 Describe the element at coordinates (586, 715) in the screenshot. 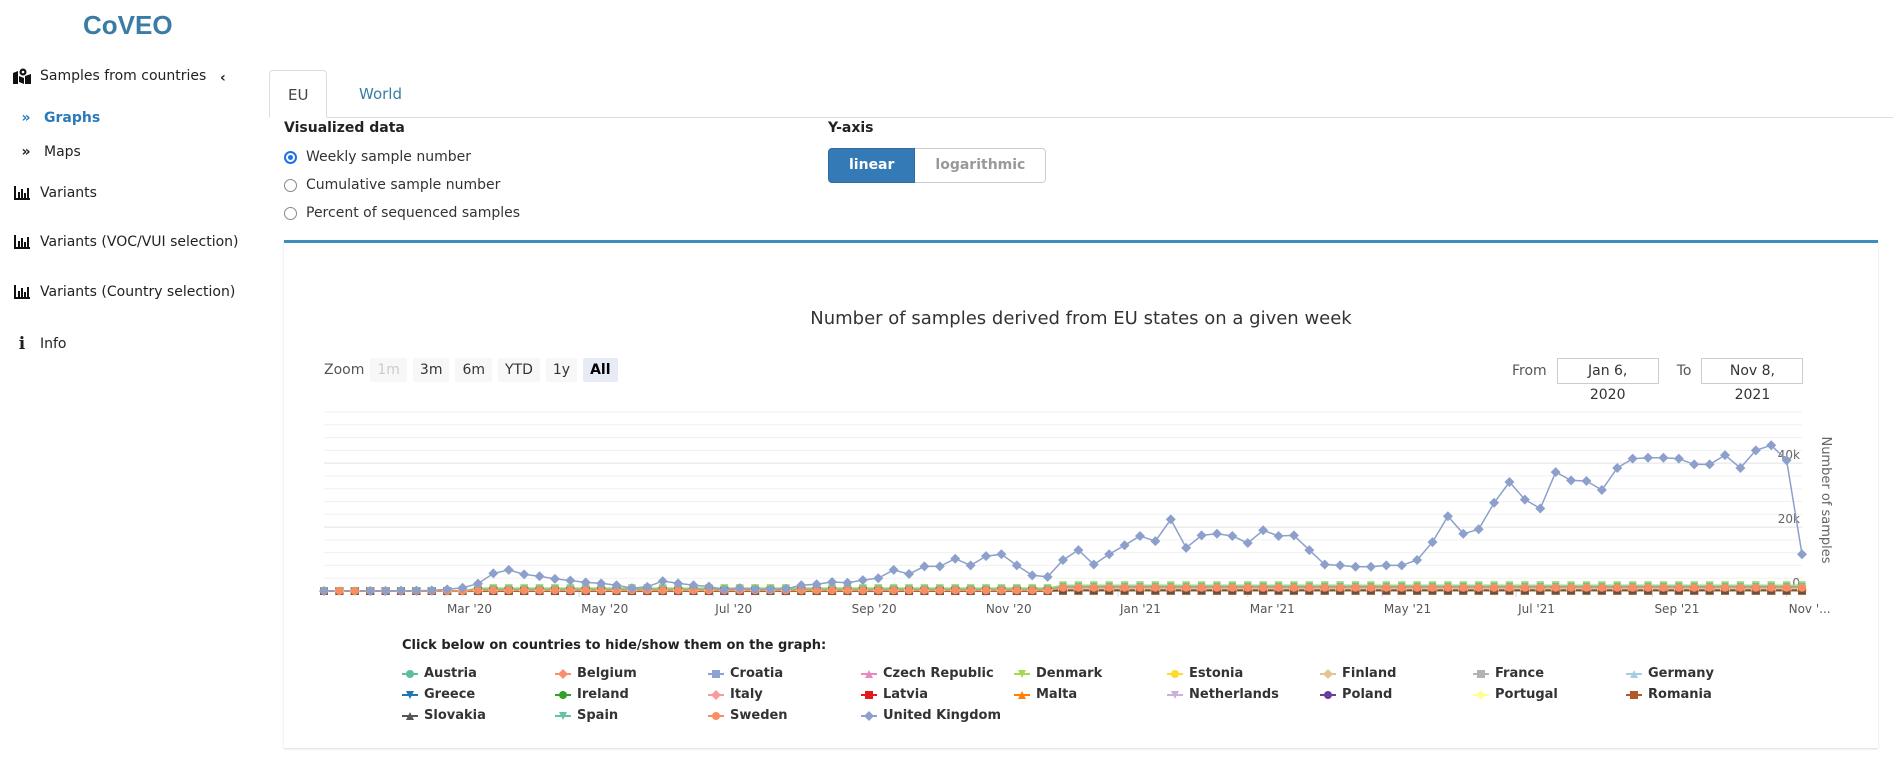

I see `legend-item-spain: Spain` at that location.